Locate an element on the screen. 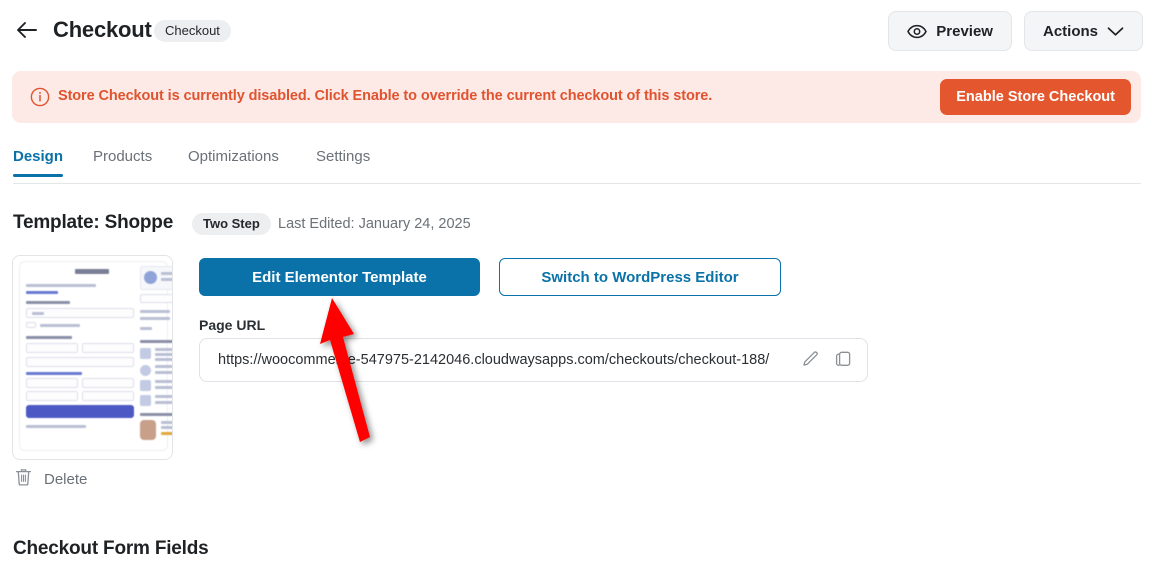  tab-bar: Design Products Optimizations Settings is located at coordinates (576, 166).